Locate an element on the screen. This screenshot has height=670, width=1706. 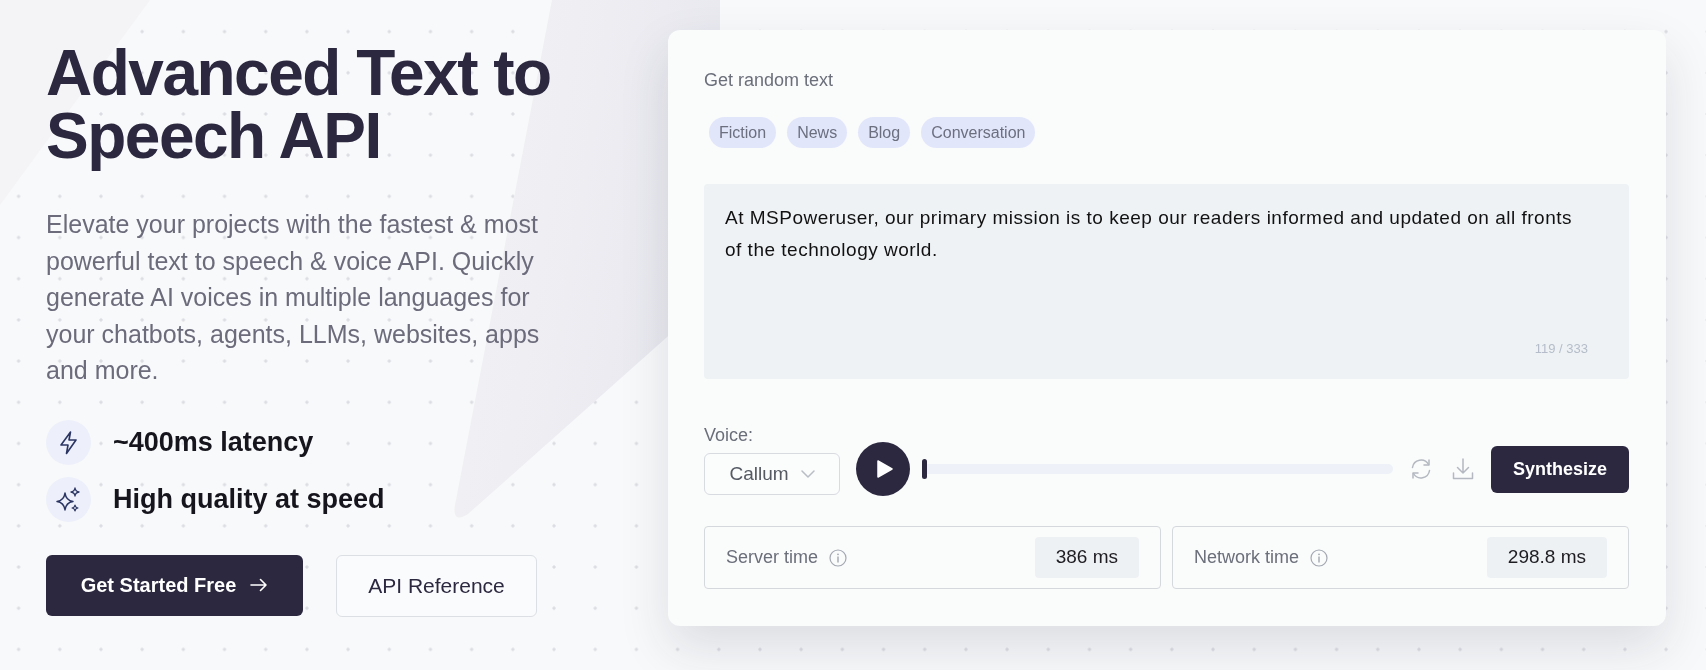
chevron-down-icon is located at coordinates (807, 474).